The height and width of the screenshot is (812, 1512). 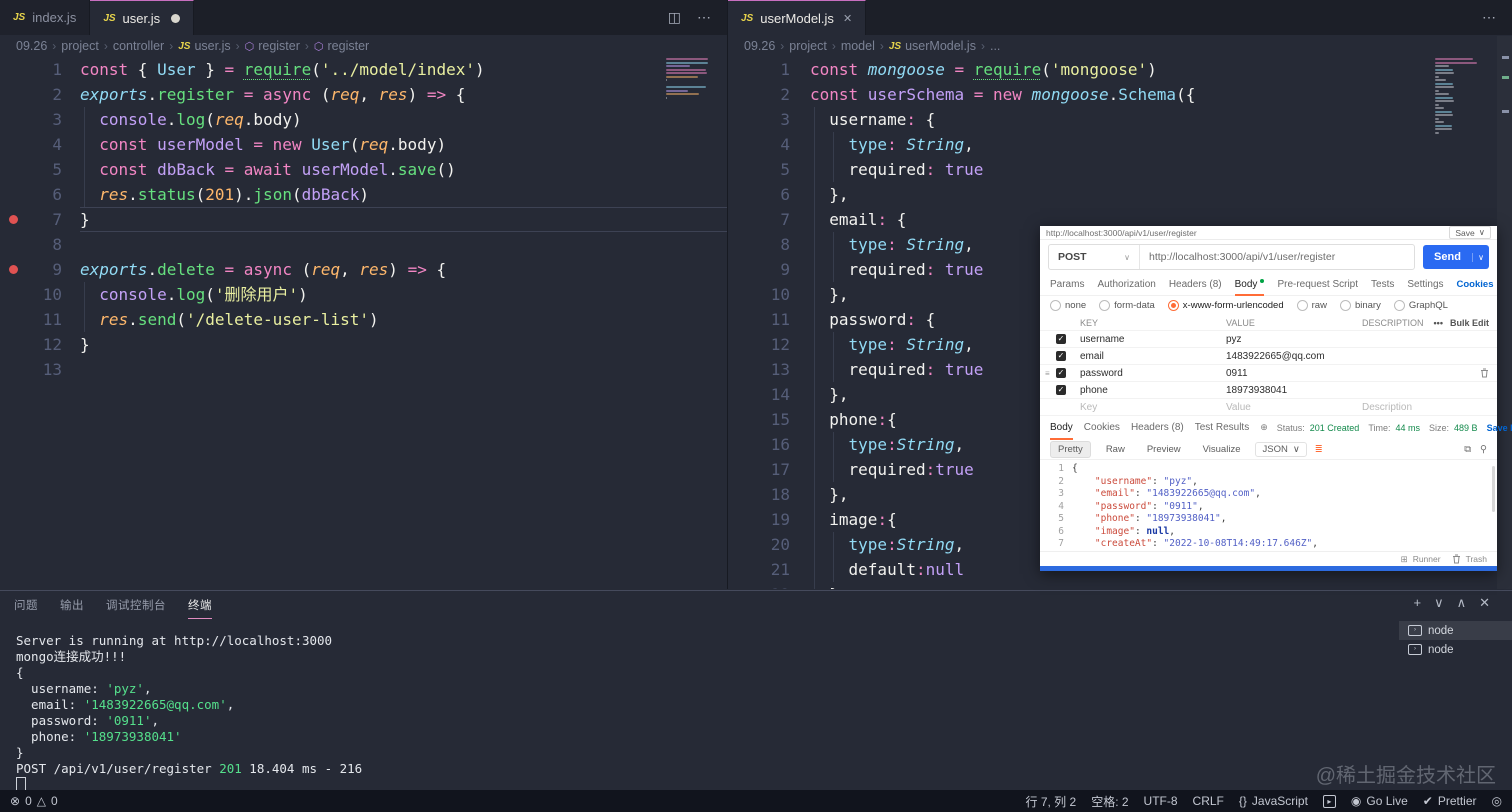 I want to click on editor-tab-userModel.js: JS userModel.js ✕, so click(x=797, y=17).